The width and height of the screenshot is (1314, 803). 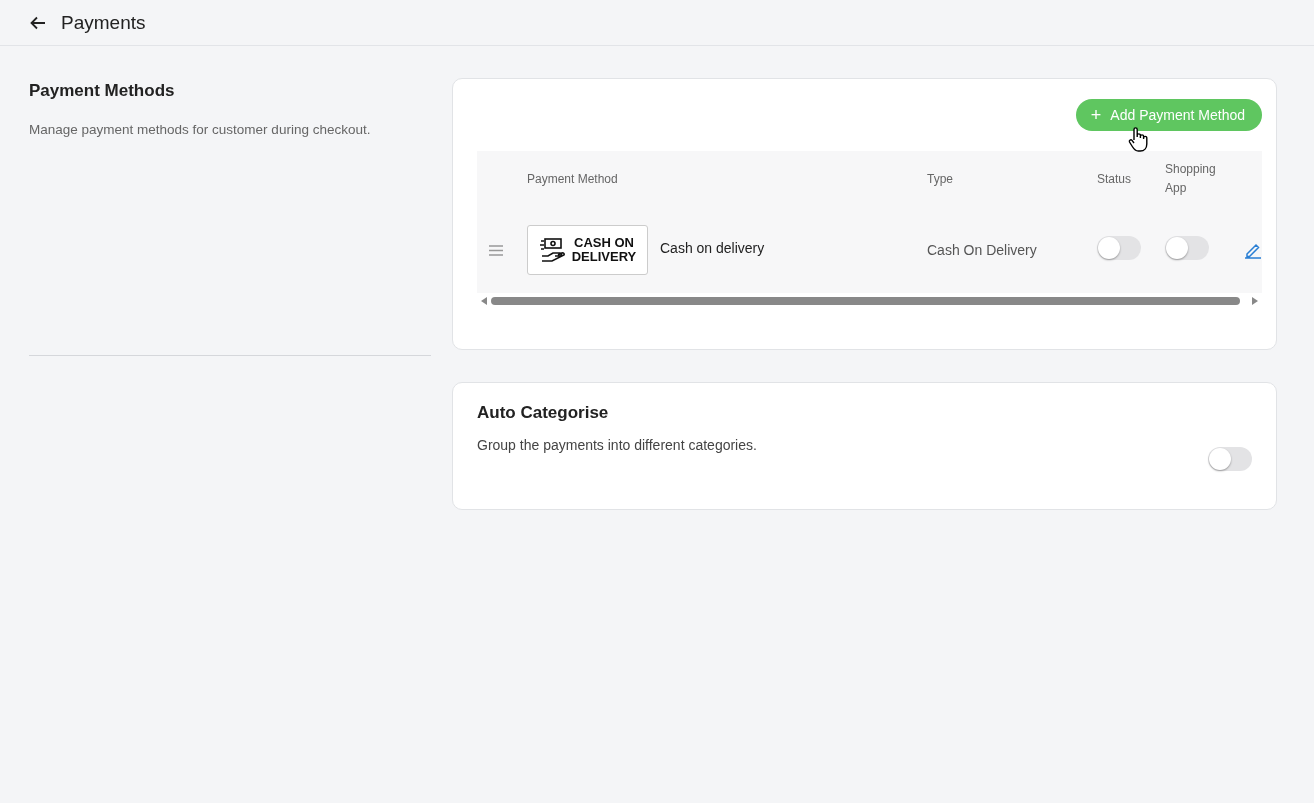 I want to click on section-title: Payment Methods, so click(x=102, y=91).